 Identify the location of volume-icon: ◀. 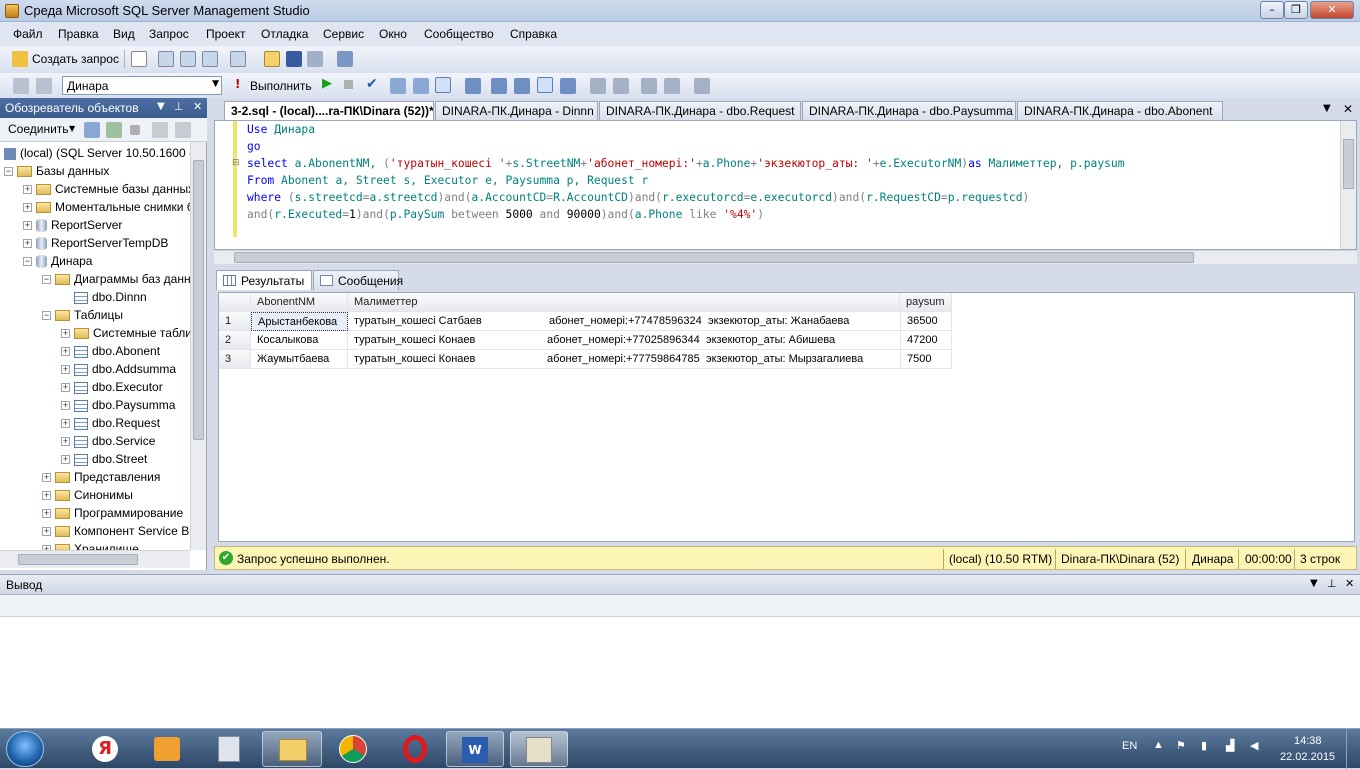
(1254, 745).